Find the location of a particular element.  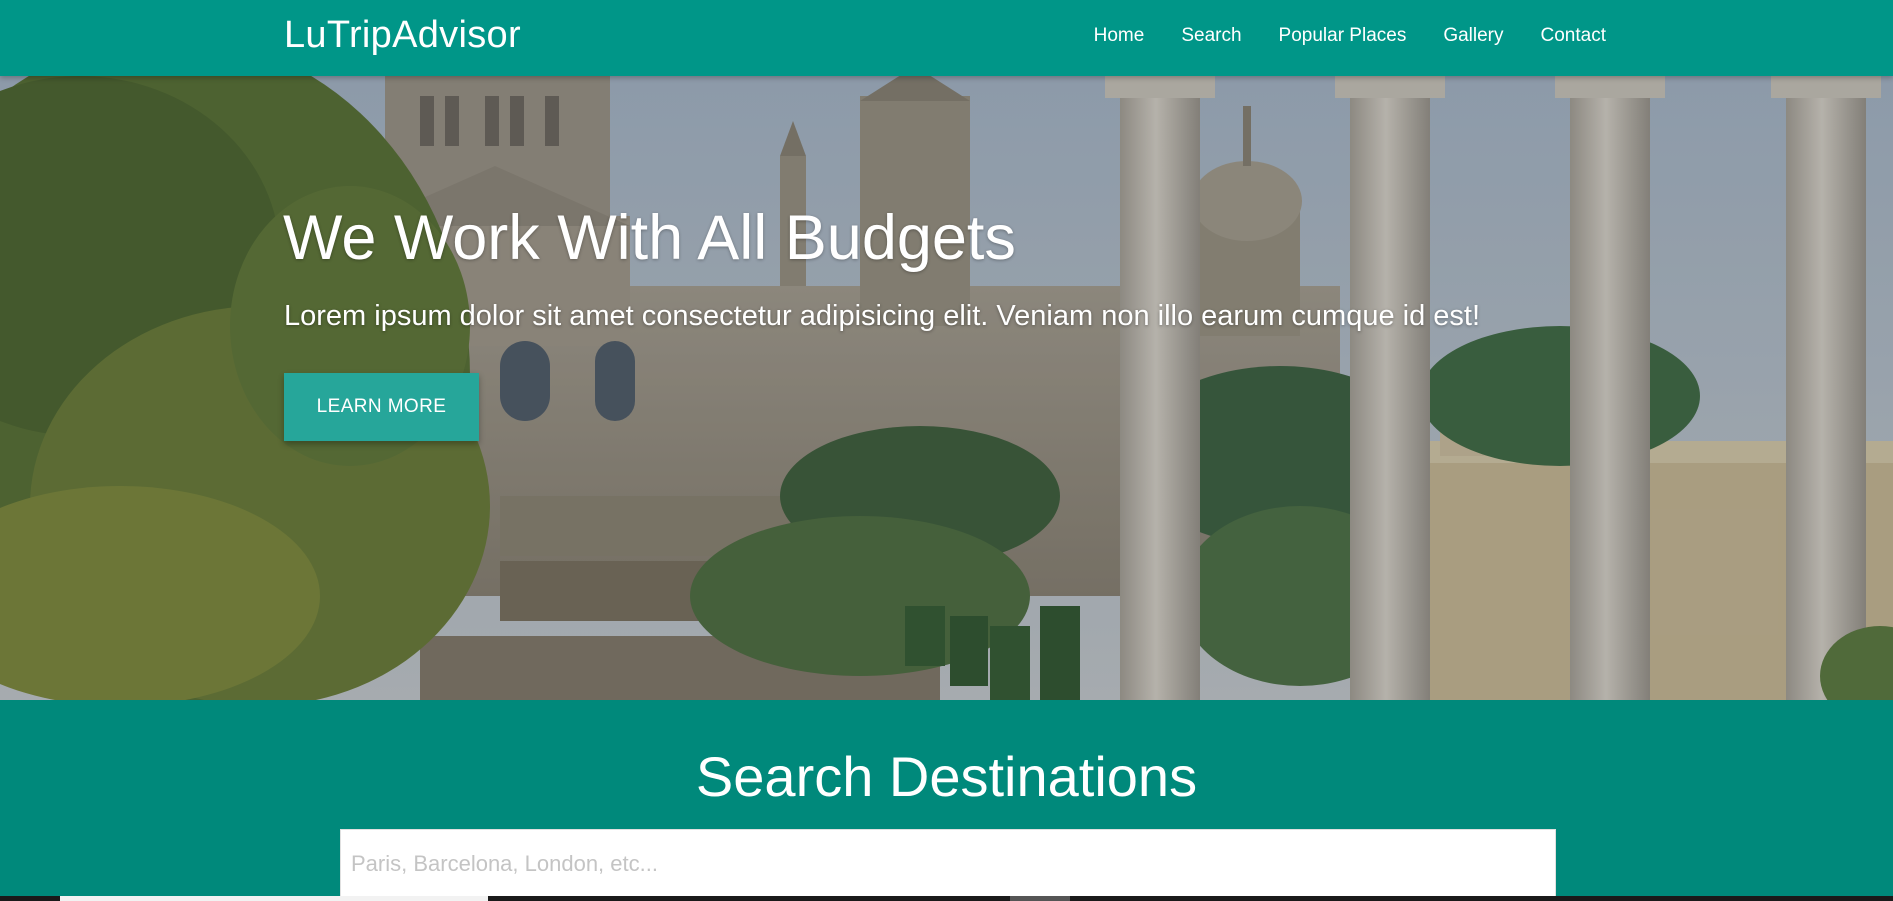

hero-title: We Work With All Budgets is located at coordinates (649, 238).